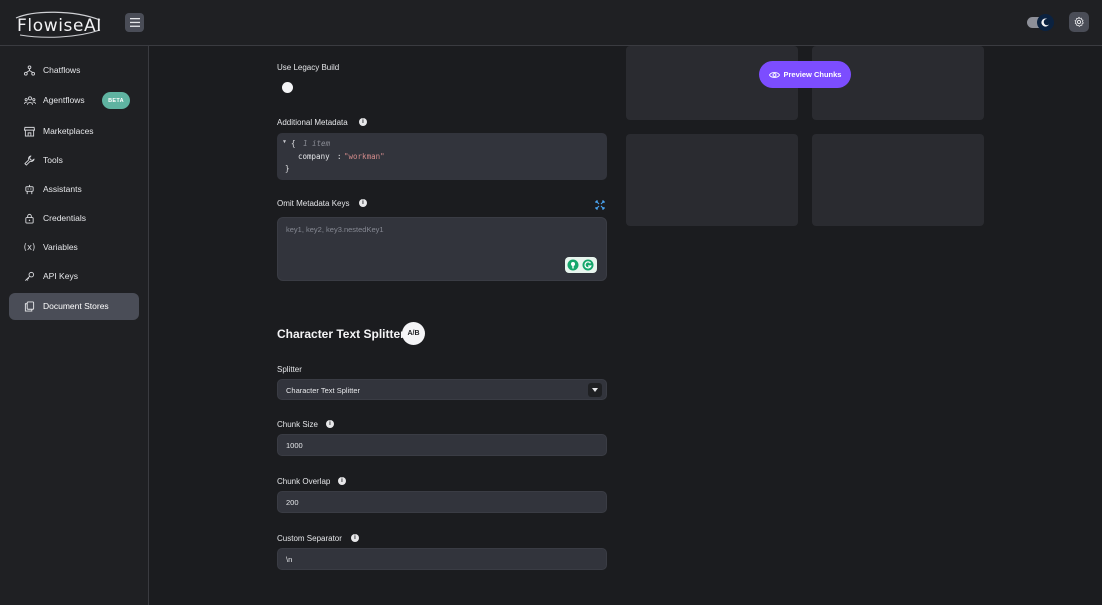  What do you see at coordinates (59, 26) in the screenshot?
I see `logo-text: FlowiseAI` at bounding box center [59, 26].